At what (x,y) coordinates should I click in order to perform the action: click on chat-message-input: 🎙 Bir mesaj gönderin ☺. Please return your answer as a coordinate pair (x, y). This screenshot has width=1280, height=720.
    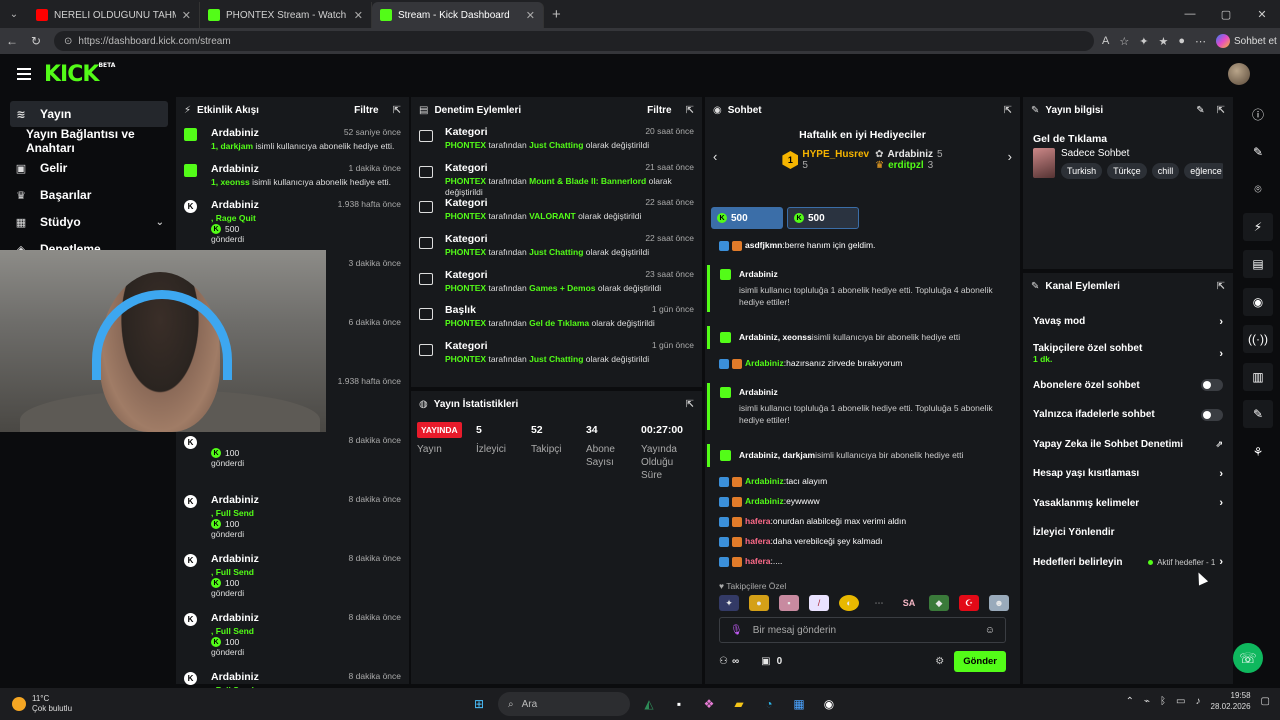
    Looking at the image, I should click on (862, 630).